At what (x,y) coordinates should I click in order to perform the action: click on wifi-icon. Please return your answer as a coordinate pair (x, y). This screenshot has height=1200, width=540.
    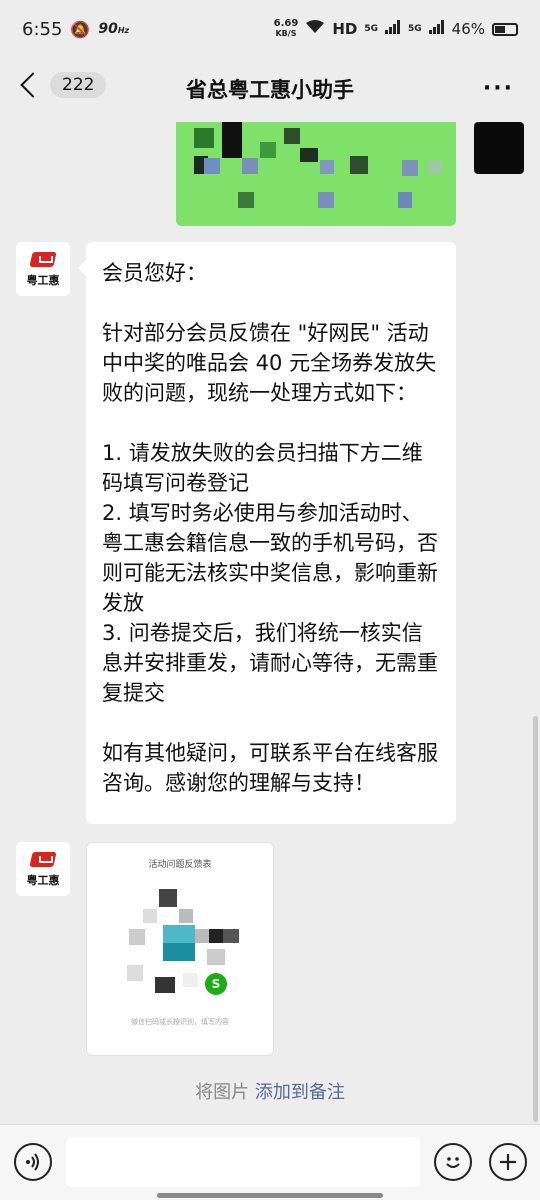
    Looking at the image, I should click on (315, 29).